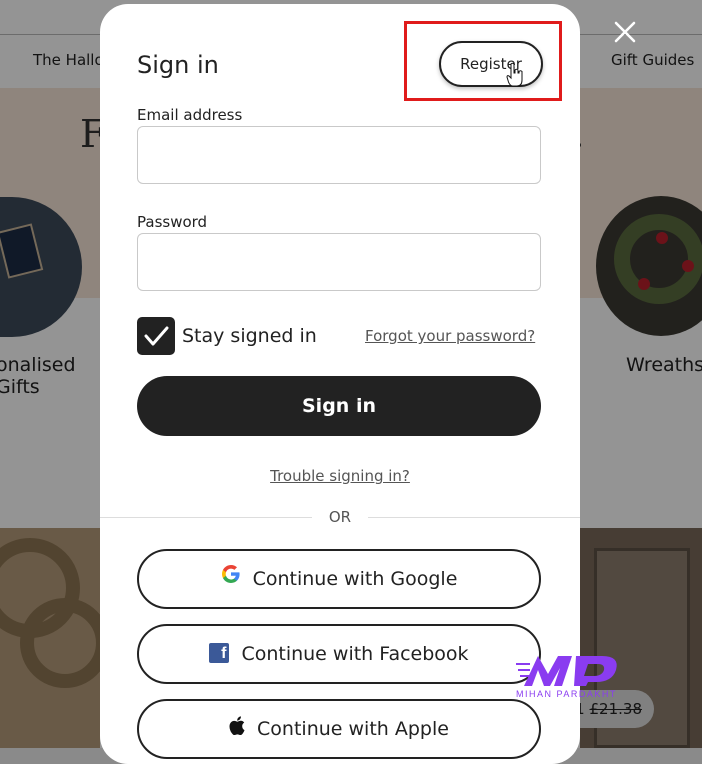 Image resolution: width=702 pixels, height=764 pixels. I want to click on divider-left, so click(206, 517).